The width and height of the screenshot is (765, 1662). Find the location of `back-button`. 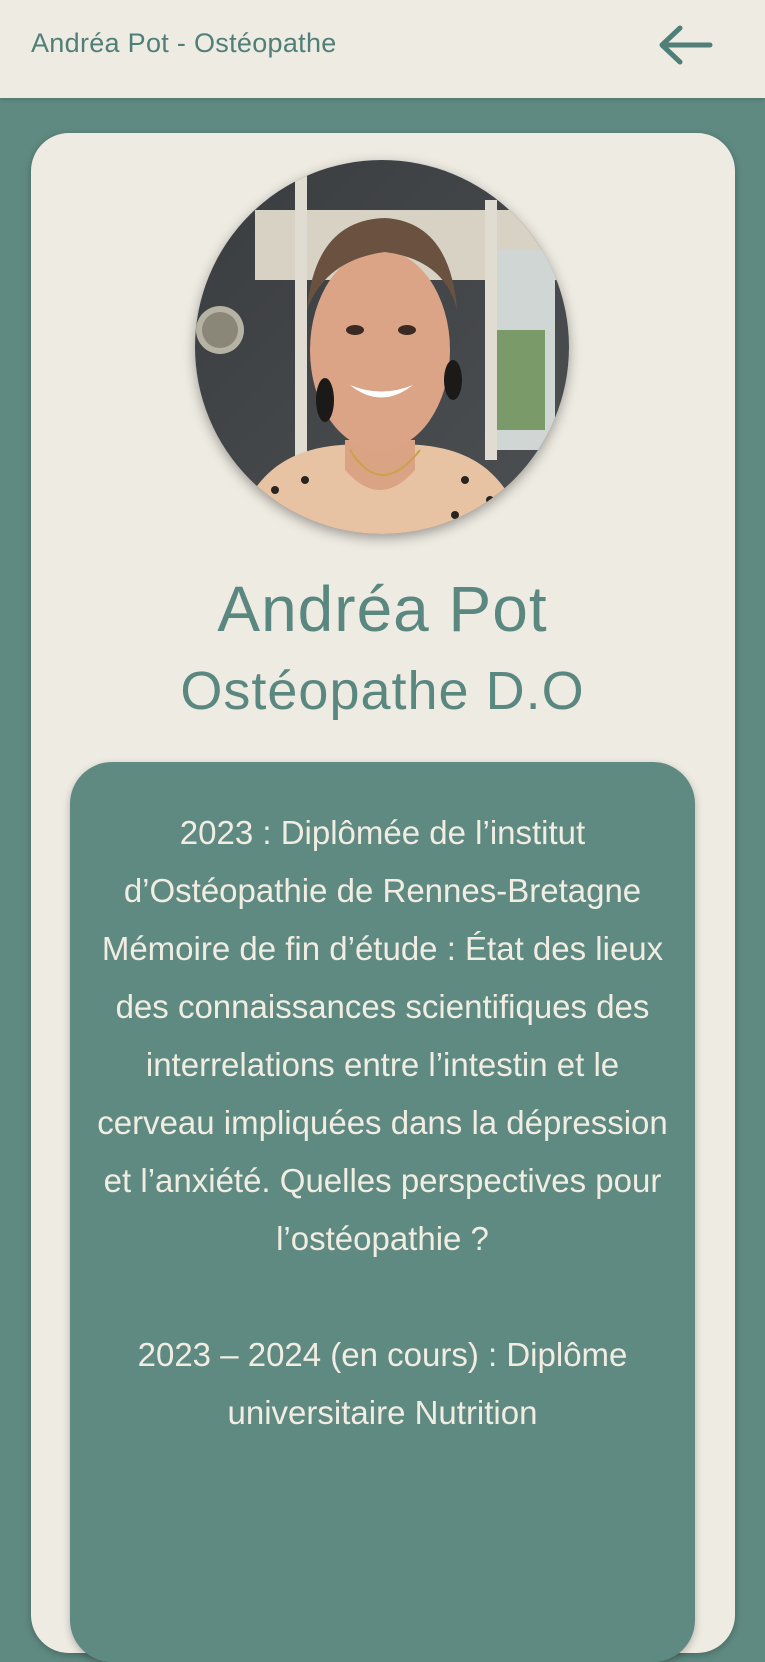

back-button is located at coordinates (685, 45).